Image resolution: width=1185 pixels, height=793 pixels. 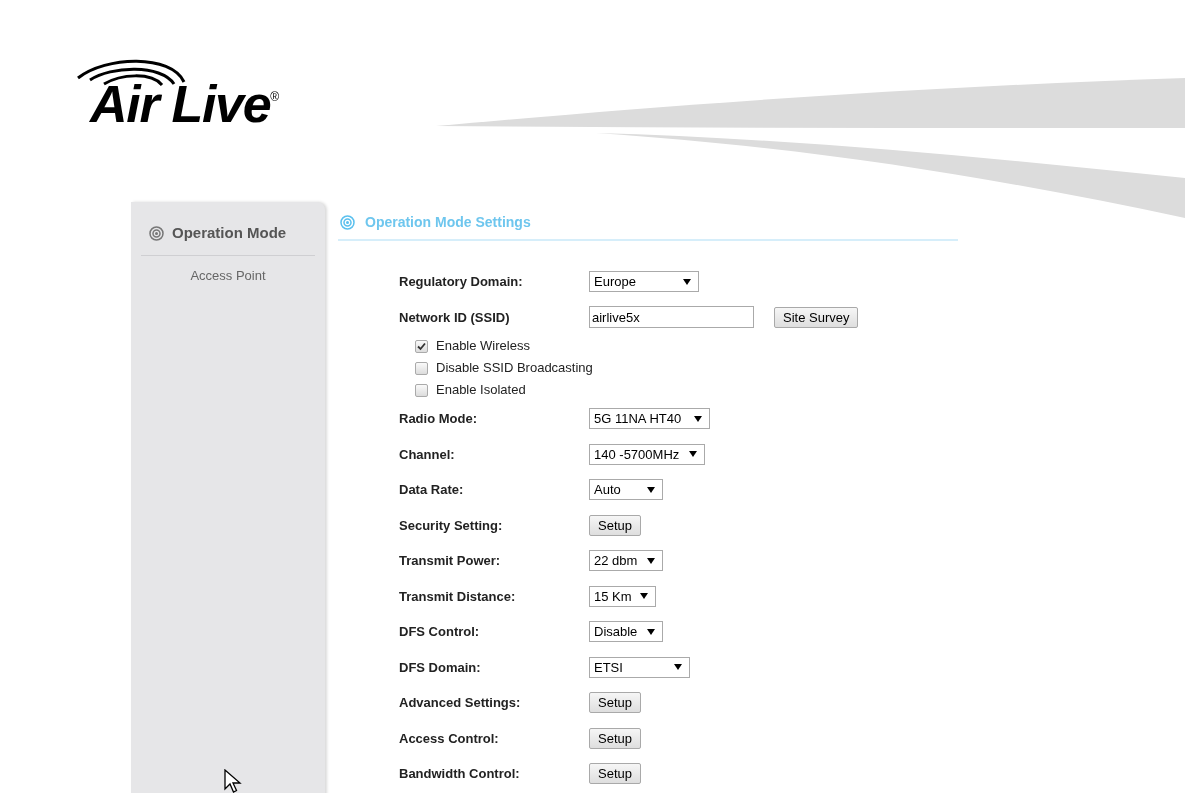 I want to click on field-label: Bandwidth Control:, so click(x=460, y=774).